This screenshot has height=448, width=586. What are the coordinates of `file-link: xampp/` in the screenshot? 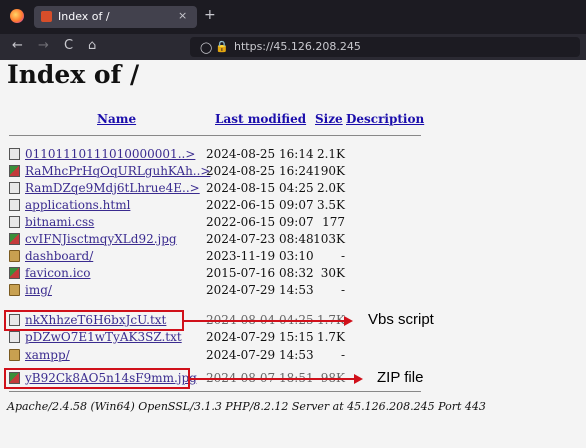 It's located at (47, 355).